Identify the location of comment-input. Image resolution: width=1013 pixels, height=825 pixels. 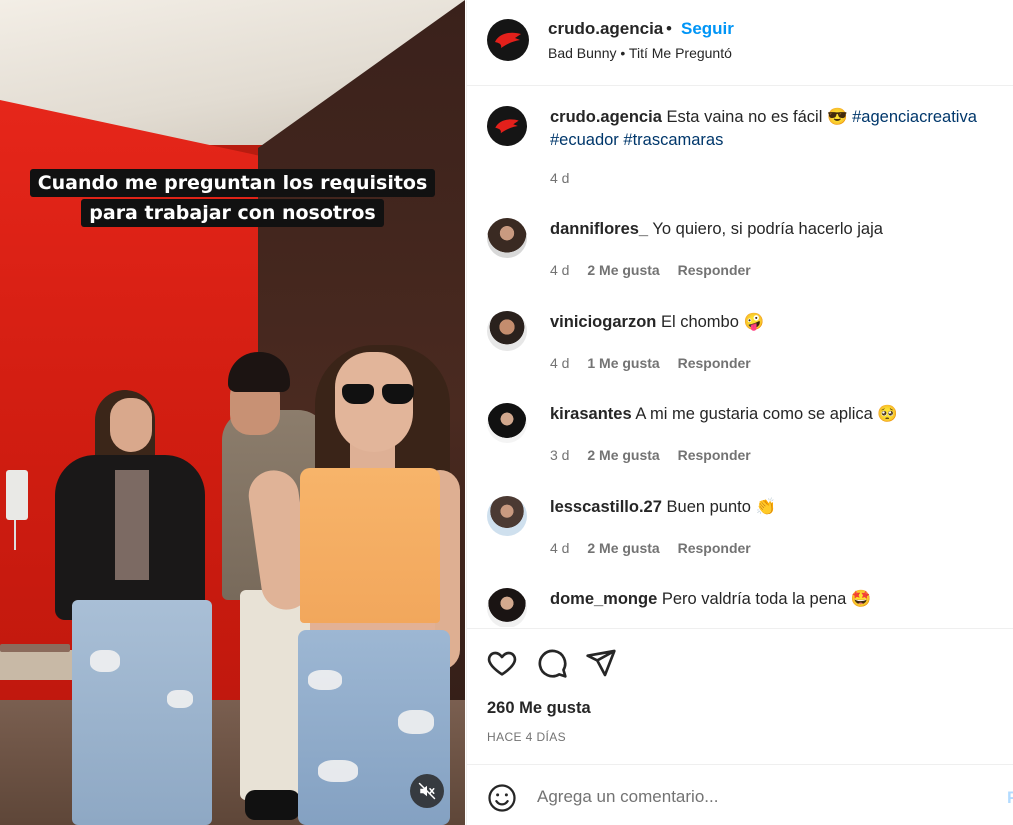
(757, 797).